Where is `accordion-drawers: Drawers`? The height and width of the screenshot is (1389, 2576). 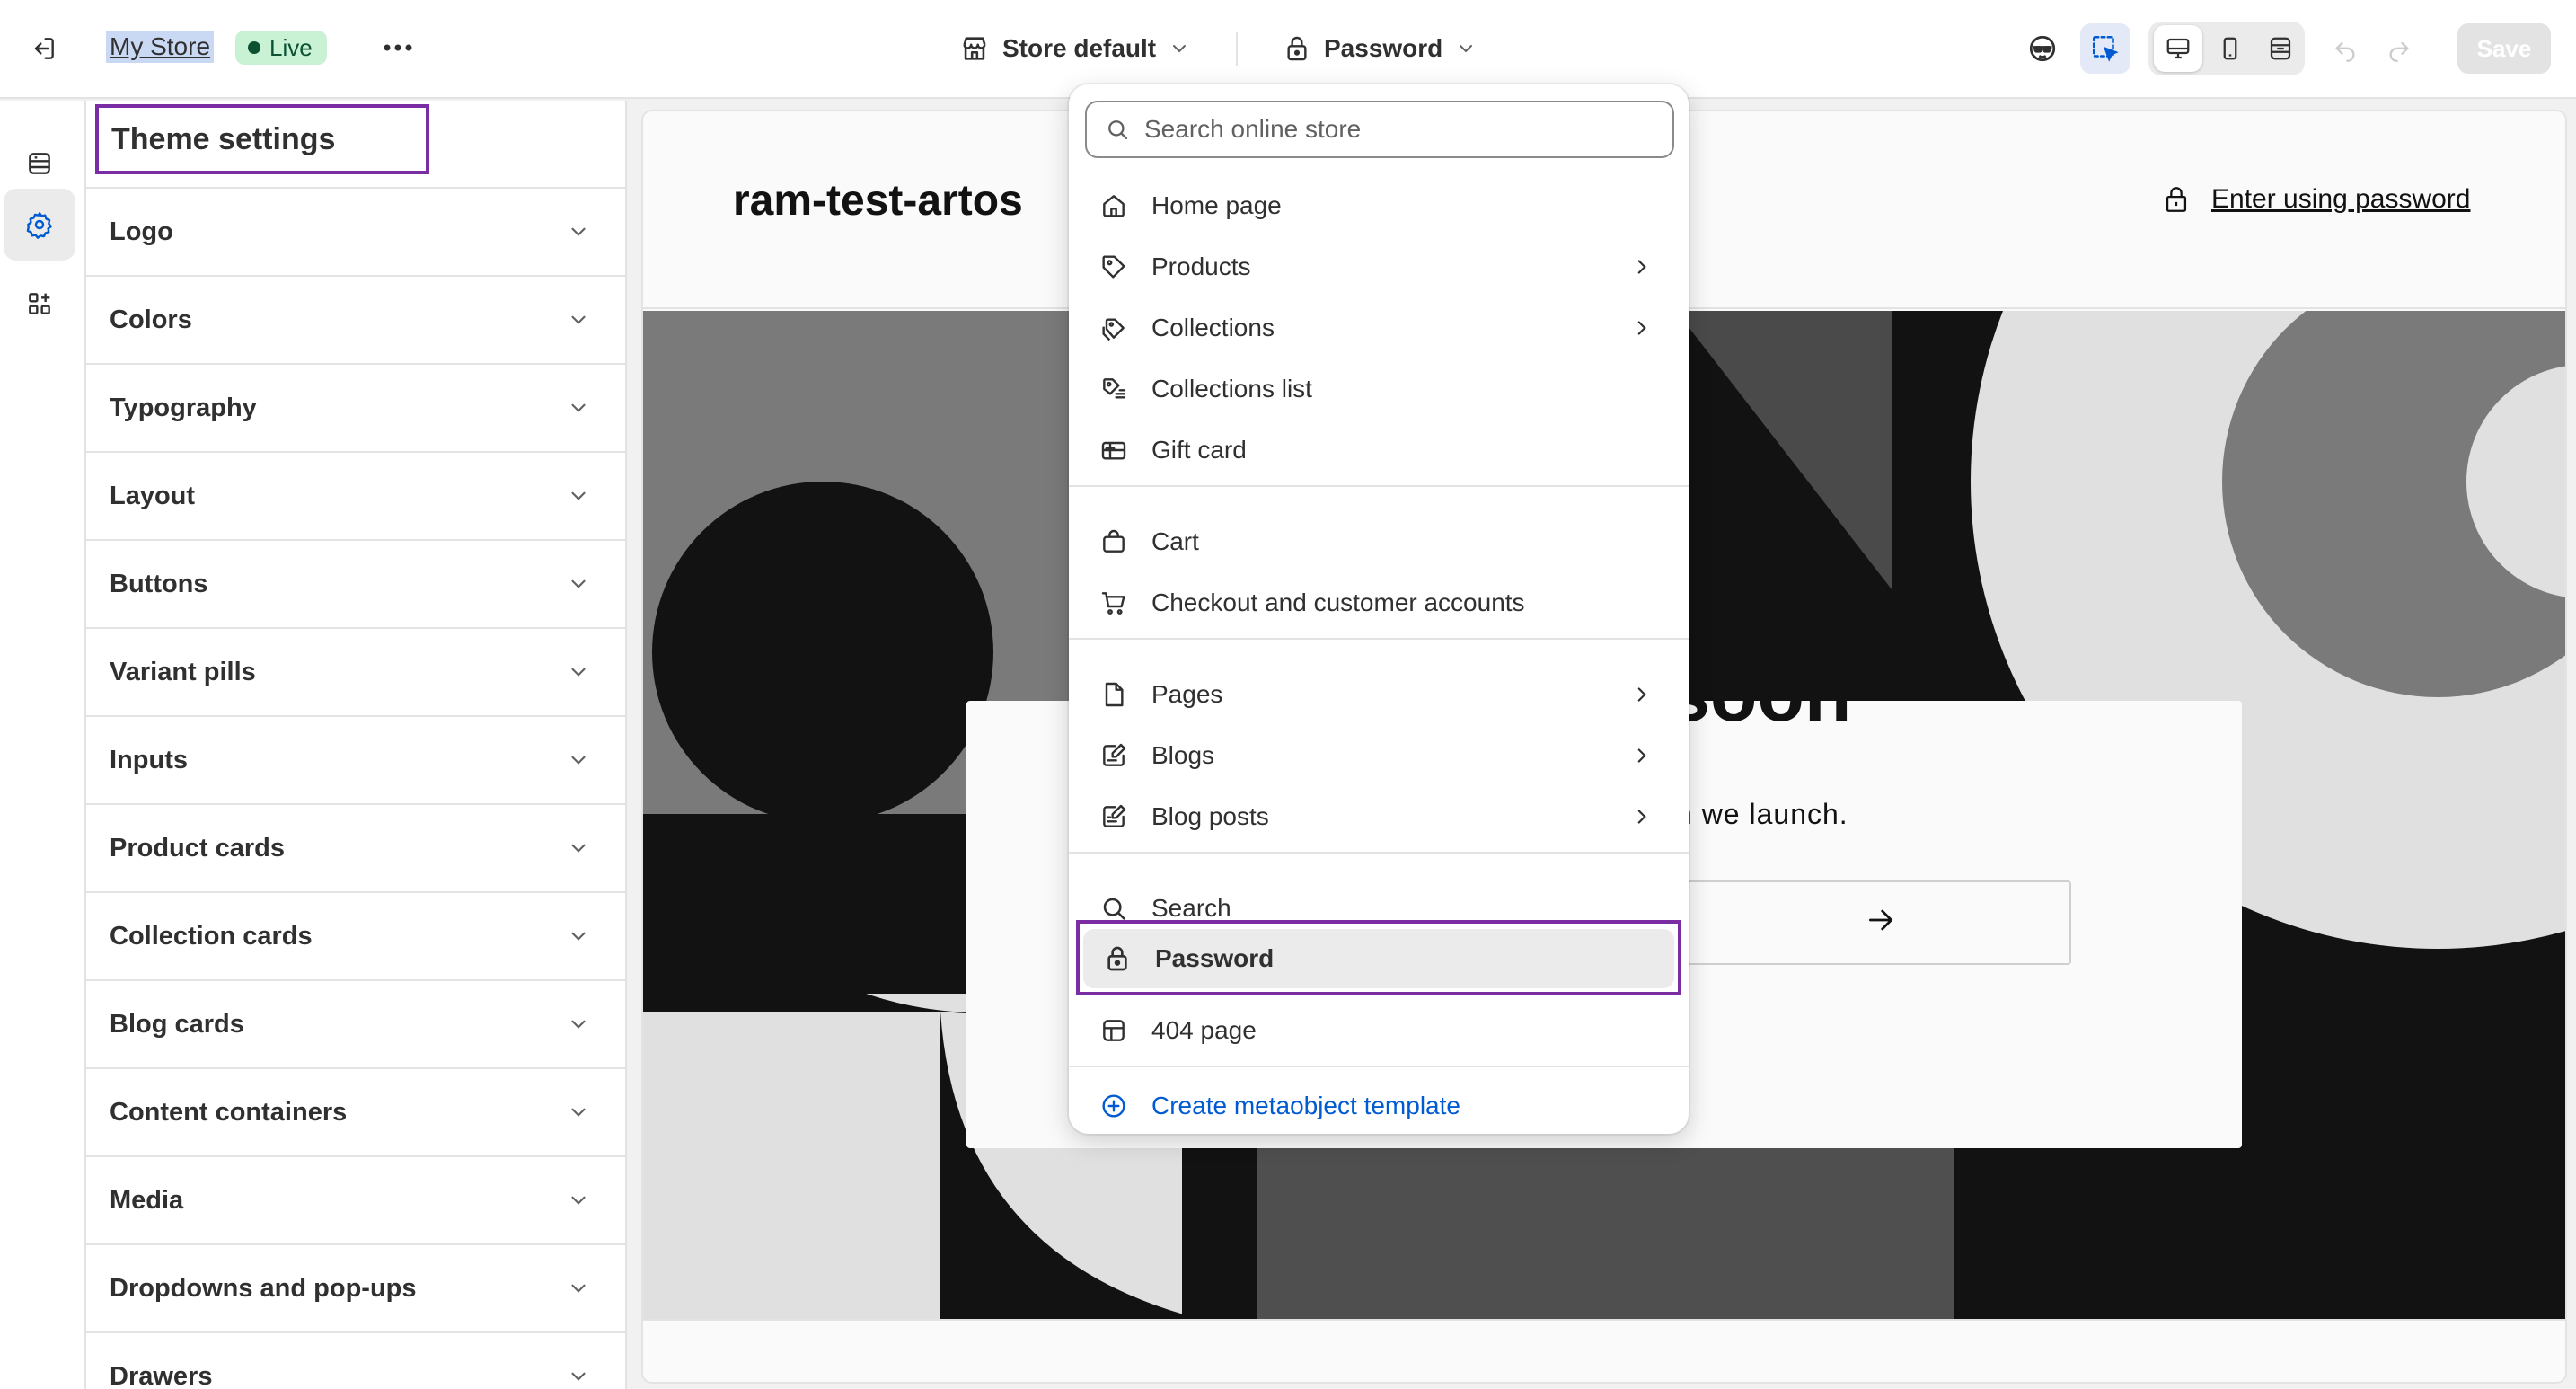
accordion-drawers: Drawers is located at coordinates (355, 1360).